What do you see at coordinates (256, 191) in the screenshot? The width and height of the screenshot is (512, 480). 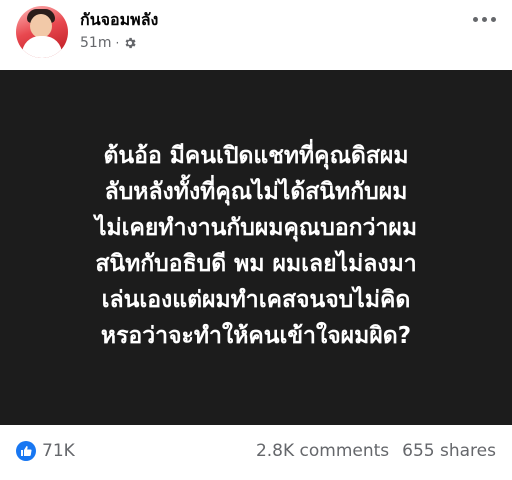 I see `post-text-line: ลับหลังทั้งที่คุณไม่ได้สนิทกับผม` at bounding box center [256, 191].